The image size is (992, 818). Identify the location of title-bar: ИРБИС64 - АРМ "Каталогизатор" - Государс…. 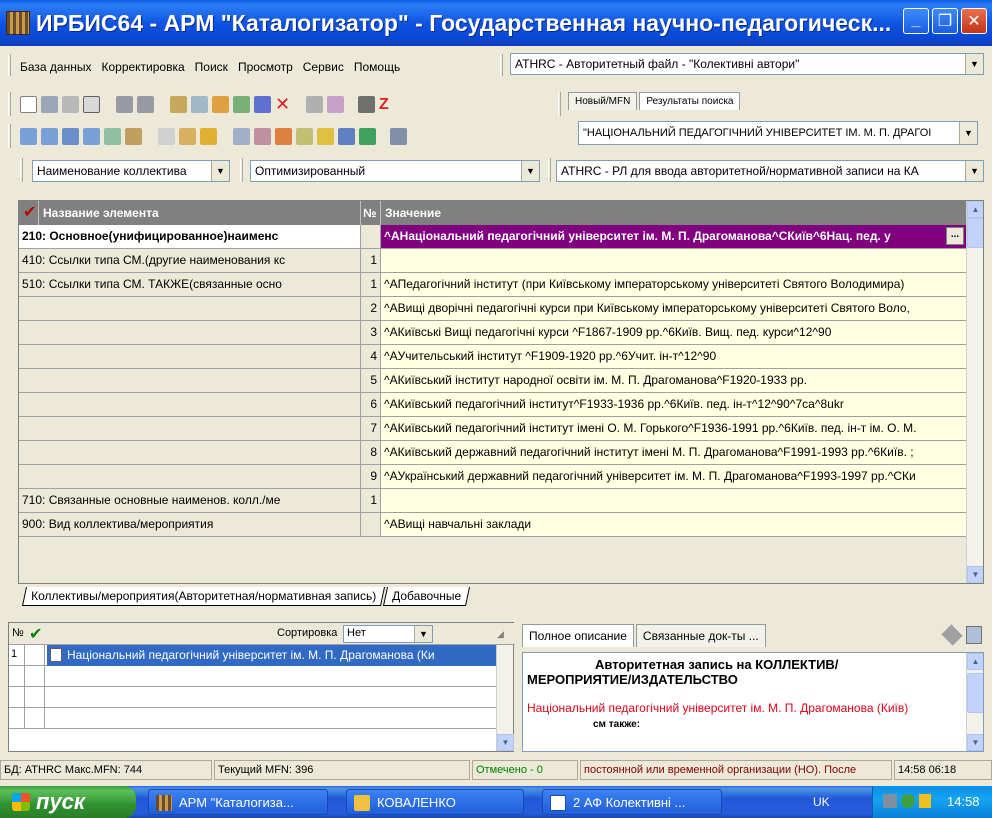
(496, 23).